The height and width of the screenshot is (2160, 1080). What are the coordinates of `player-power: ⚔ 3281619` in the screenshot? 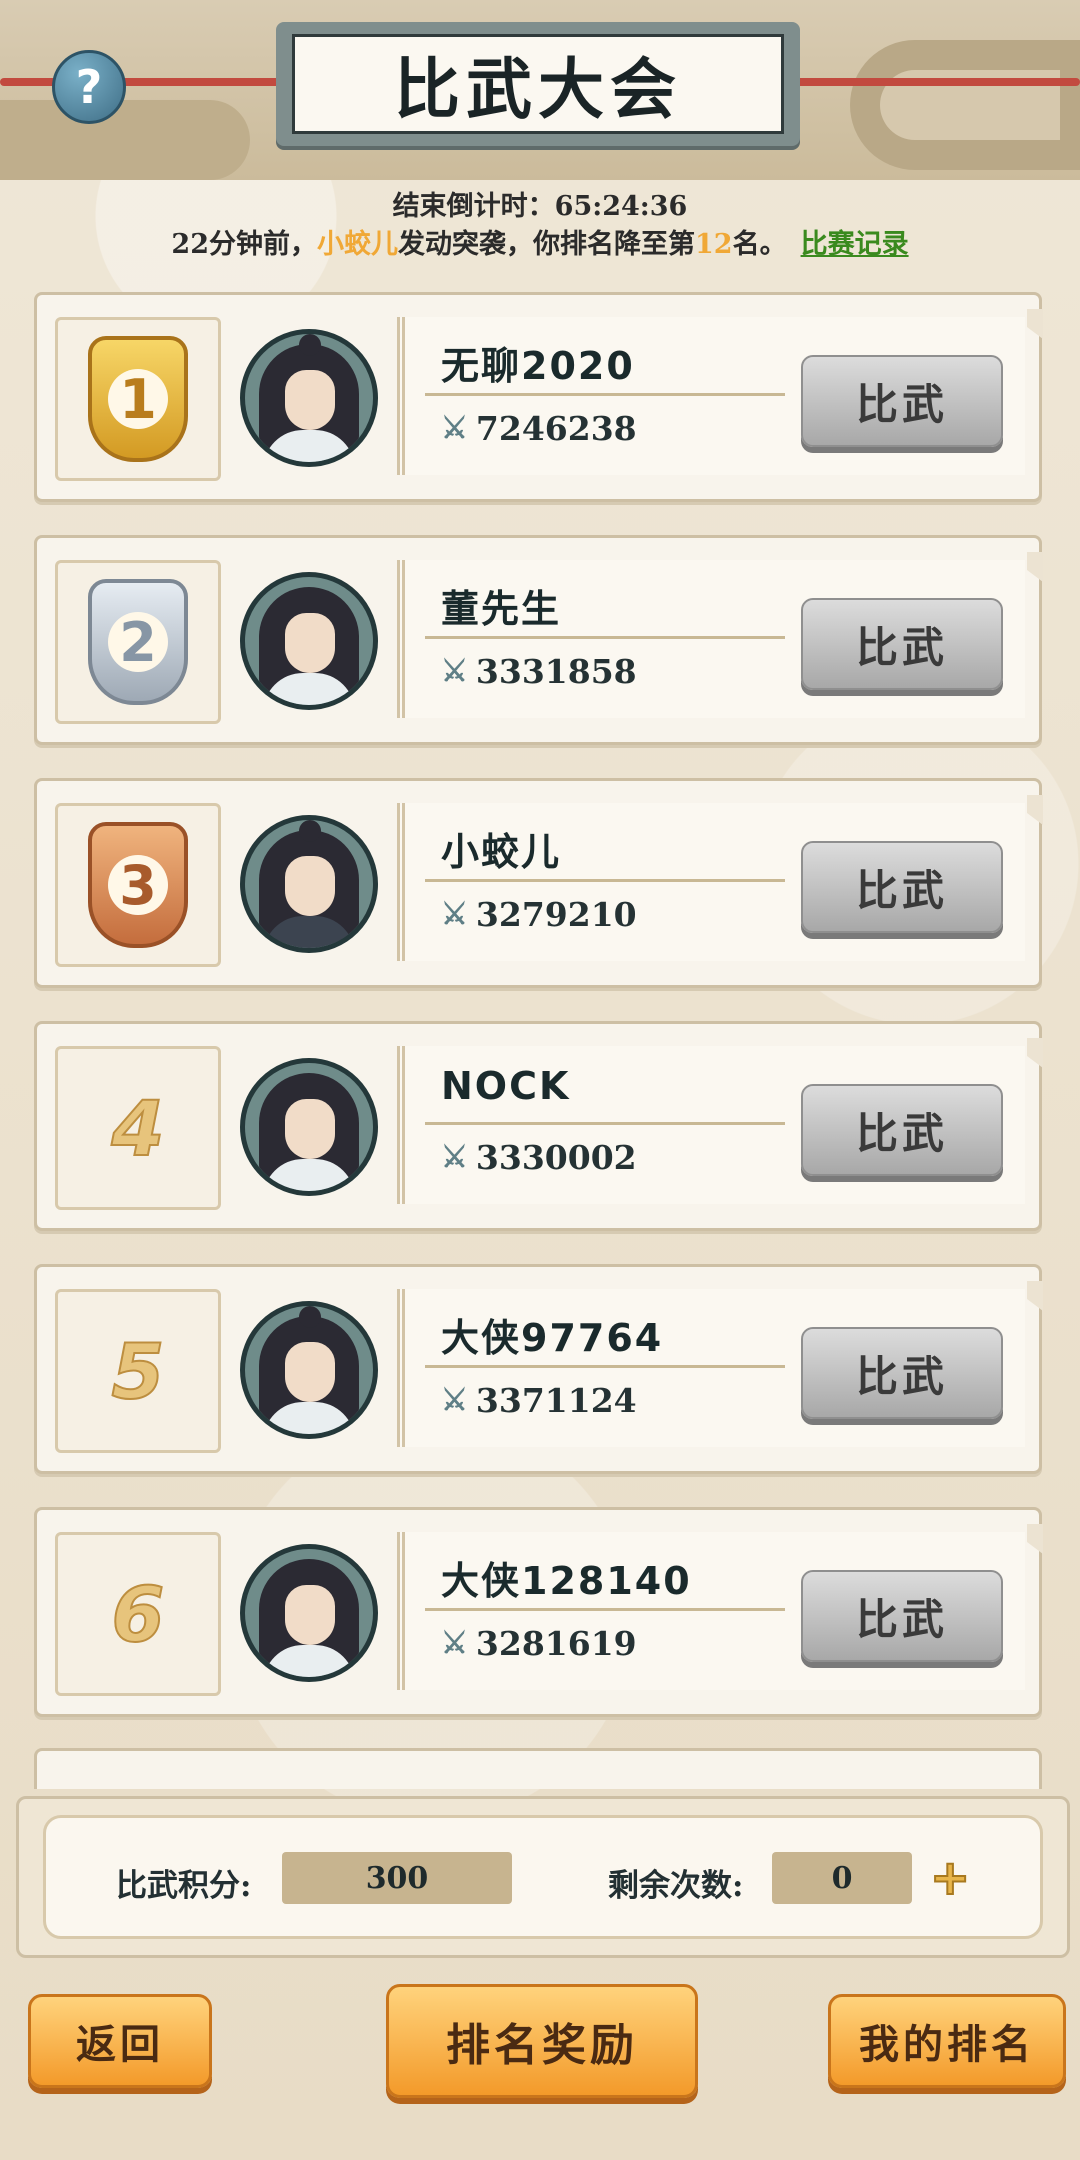 It's located at (539, 1643).